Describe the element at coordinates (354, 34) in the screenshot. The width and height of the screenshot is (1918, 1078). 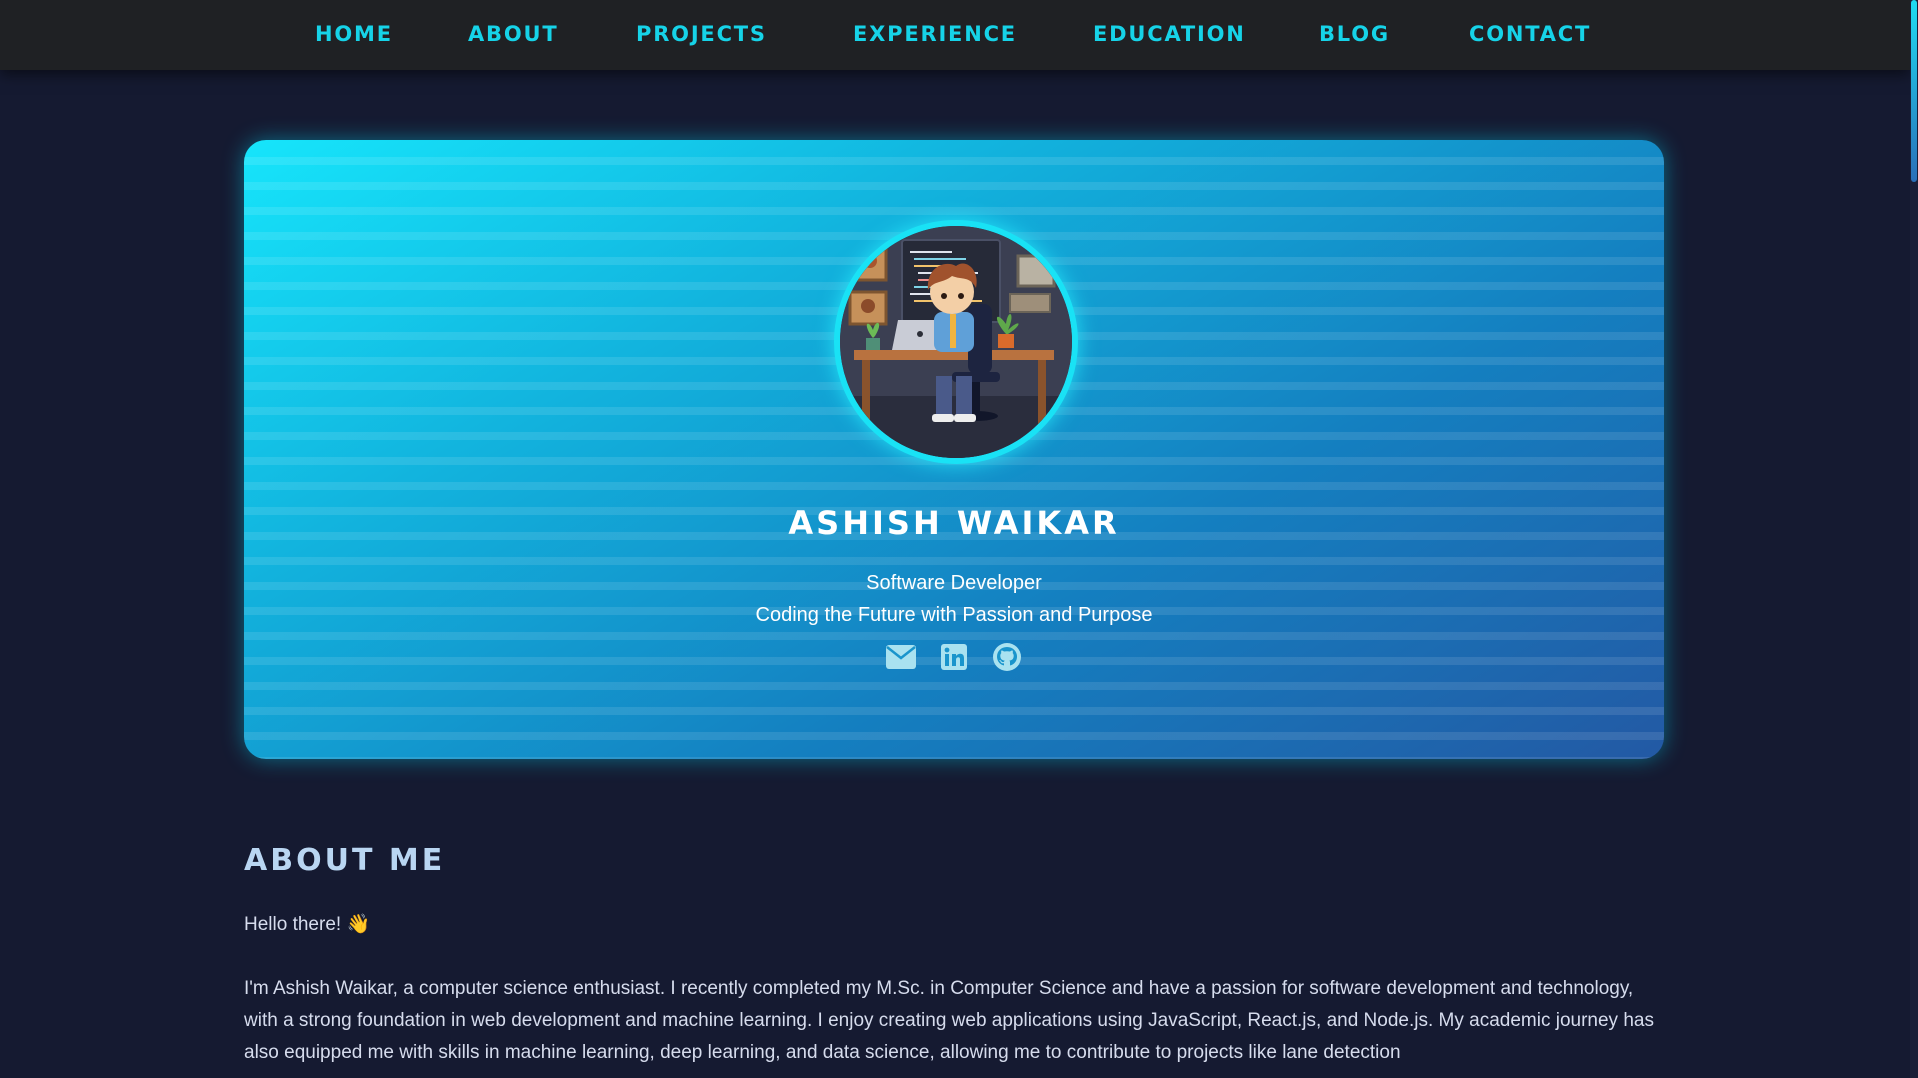
I see `nav-home-link: HOME` at that location.